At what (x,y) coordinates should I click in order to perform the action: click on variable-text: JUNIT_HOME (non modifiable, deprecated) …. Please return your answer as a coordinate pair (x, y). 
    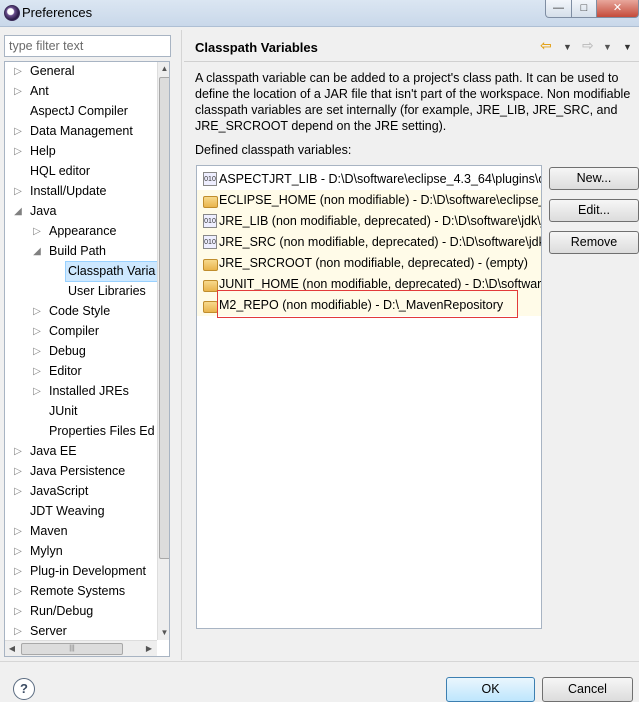
    Looking at the image, I should click on (380, 284).